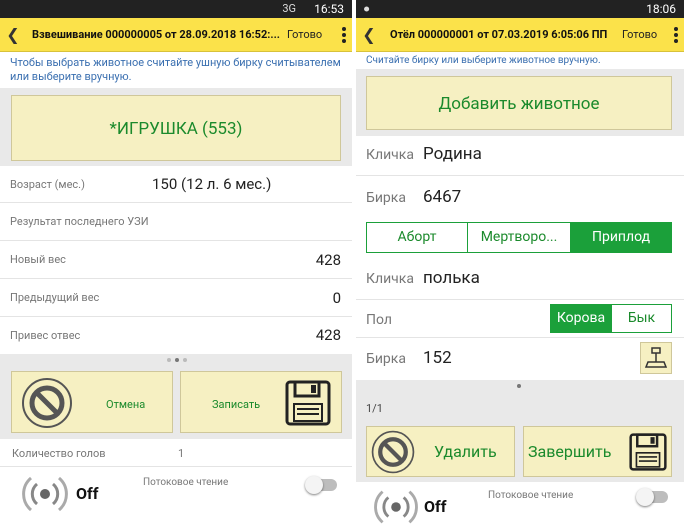  I want to click on pager-count: 1/1, so click(374, 408).